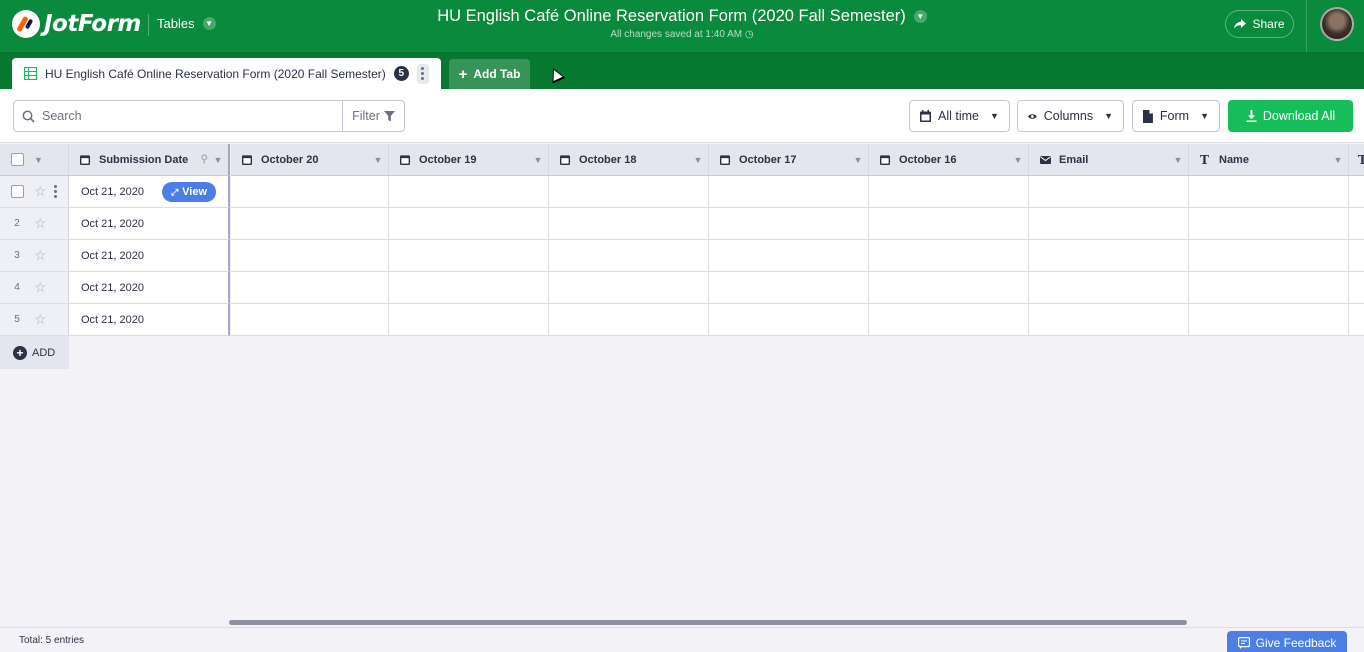  I want to click on select-all-checkbox, so click(17, 159).